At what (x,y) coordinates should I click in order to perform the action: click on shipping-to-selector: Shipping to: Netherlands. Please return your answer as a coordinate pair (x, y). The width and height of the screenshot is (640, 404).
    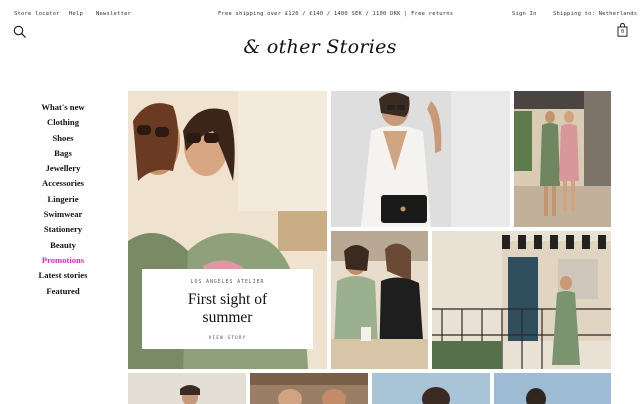
    Looking at the image, I should click on (595, 14).